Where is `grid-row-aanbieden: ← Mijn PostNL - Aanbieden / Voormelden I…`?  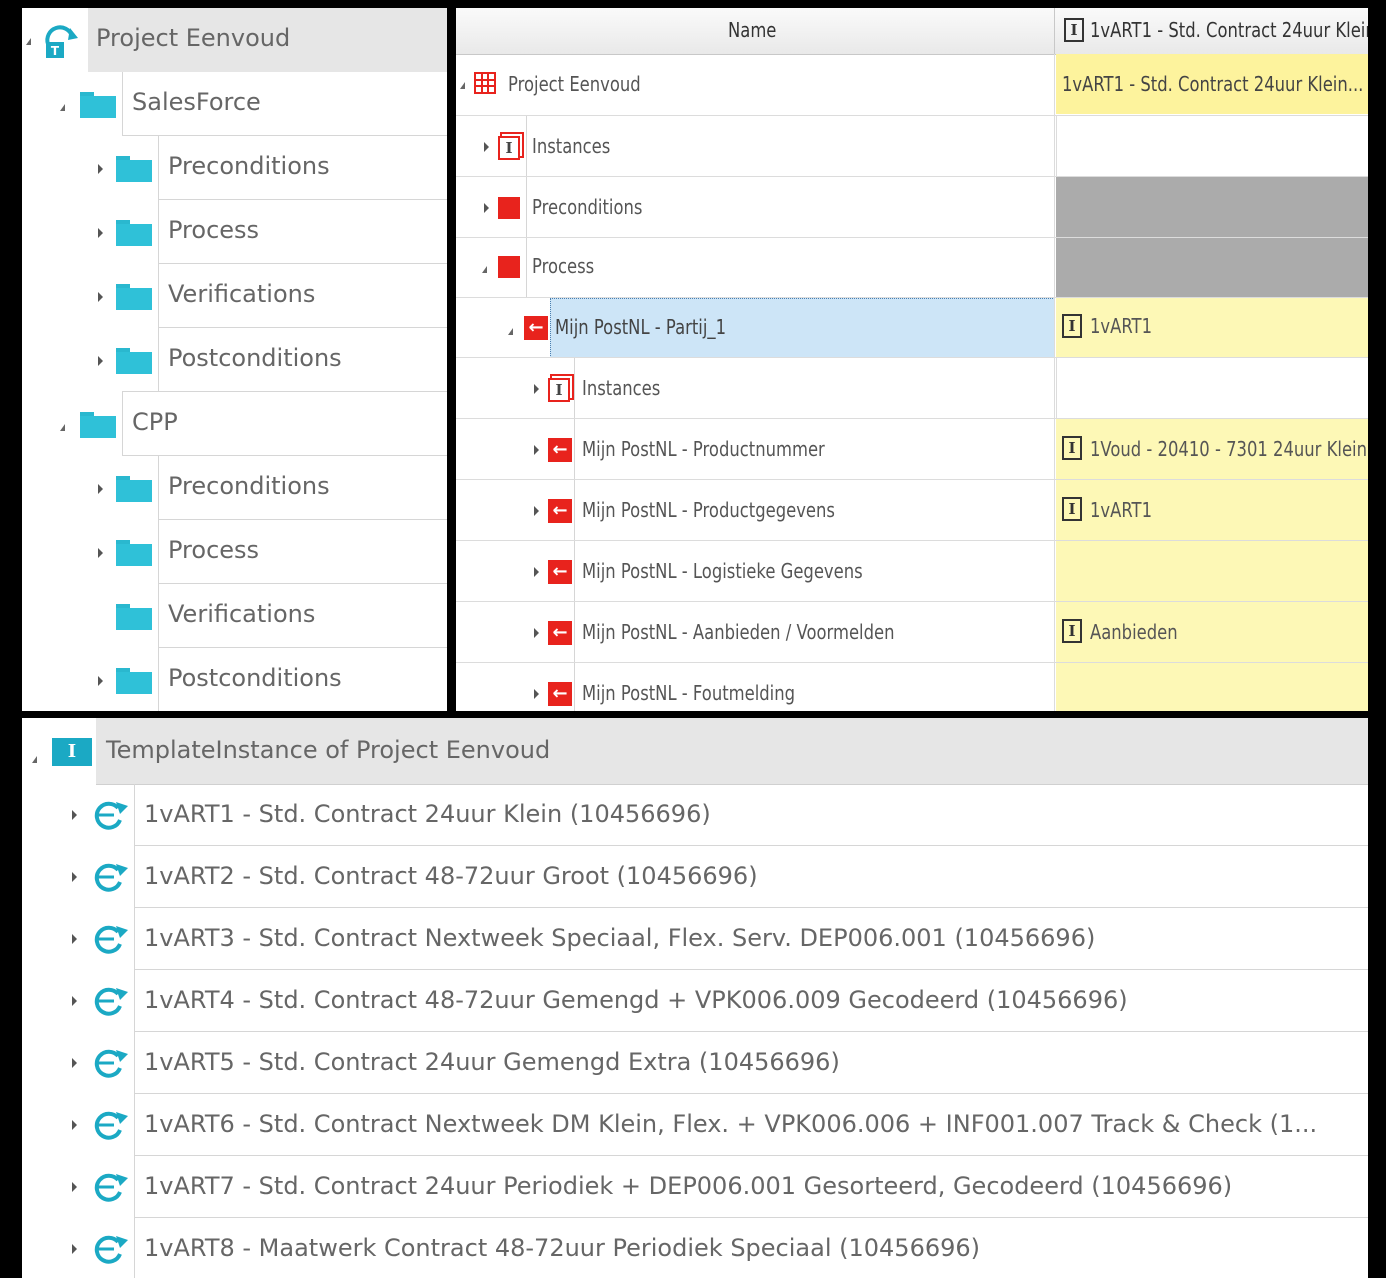 grid-row-aanbieden: ← Mijn PostNL - Aanbieden / Voormelden I… is located at coordinates (912, 632).